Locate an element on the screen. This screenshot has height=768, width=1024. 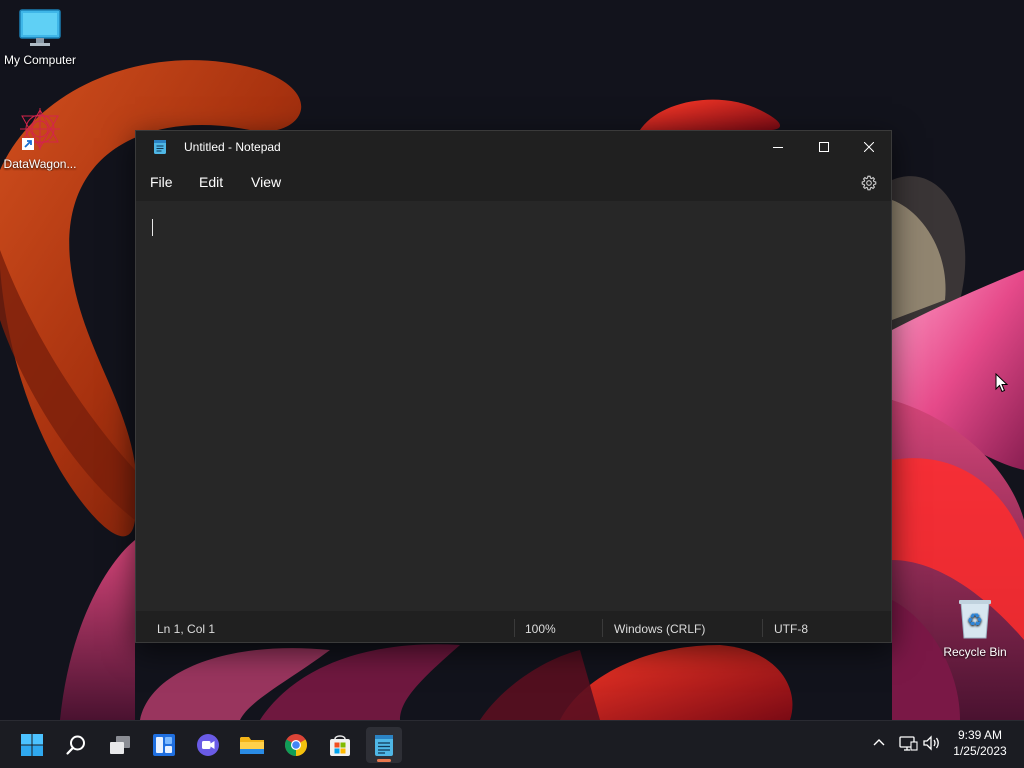
start-icon is located at coordinates (32, 745).